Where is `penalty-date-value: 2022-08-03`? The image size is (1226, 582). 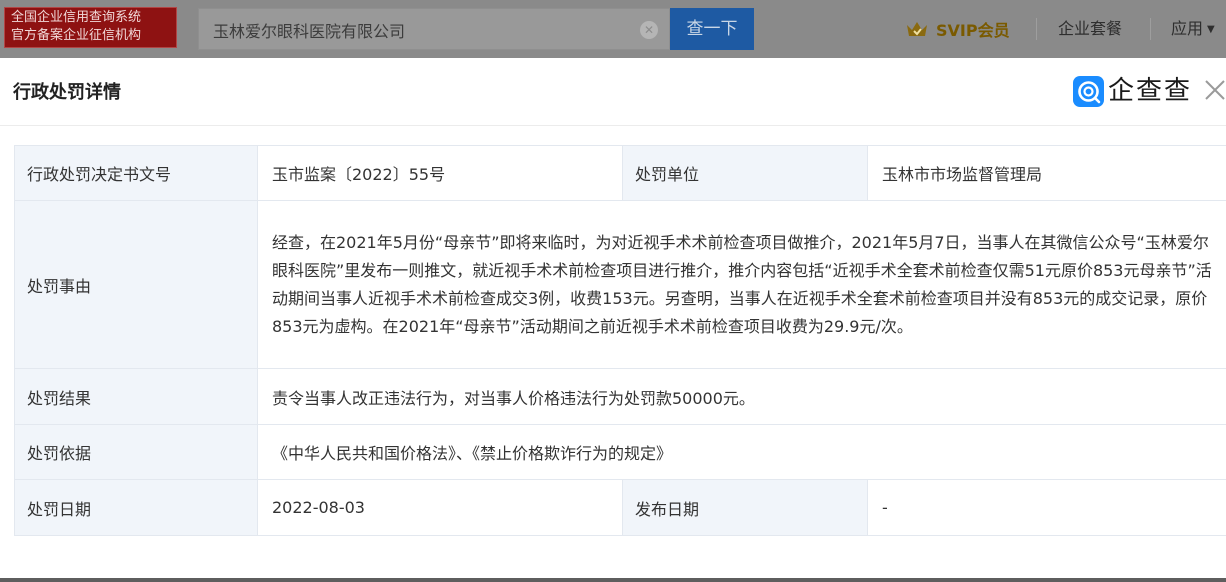
penalty-date-value: 2022-08-03 is located at coordinates (440, 507).